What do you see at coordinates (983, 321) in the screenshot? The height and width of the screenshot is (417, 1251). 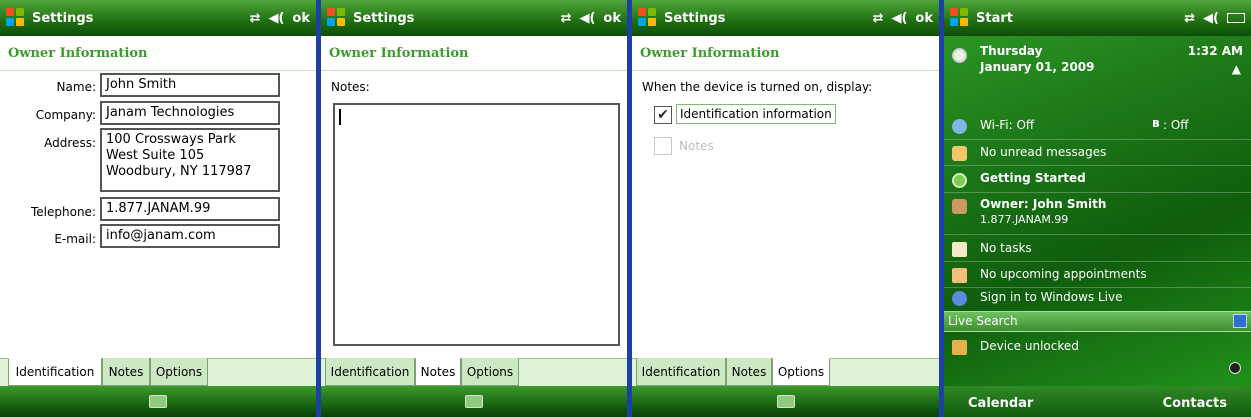 I see `live-search-label: Live Search` at bounding box center [983, 321].